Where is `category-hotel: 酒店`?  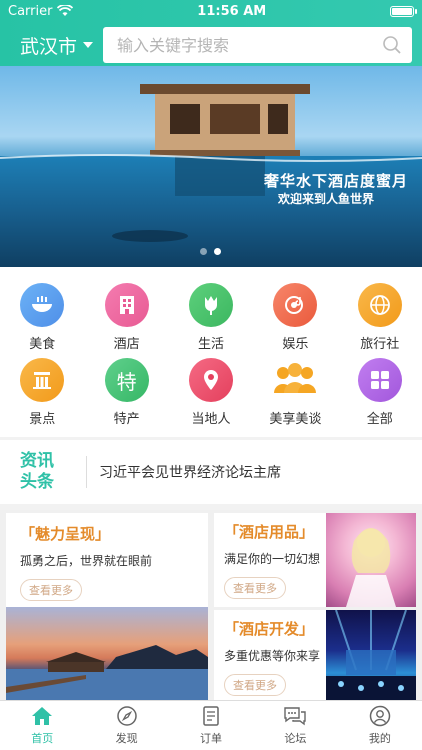
category-hotel: 酒店 is located at coordinates (126, 320).